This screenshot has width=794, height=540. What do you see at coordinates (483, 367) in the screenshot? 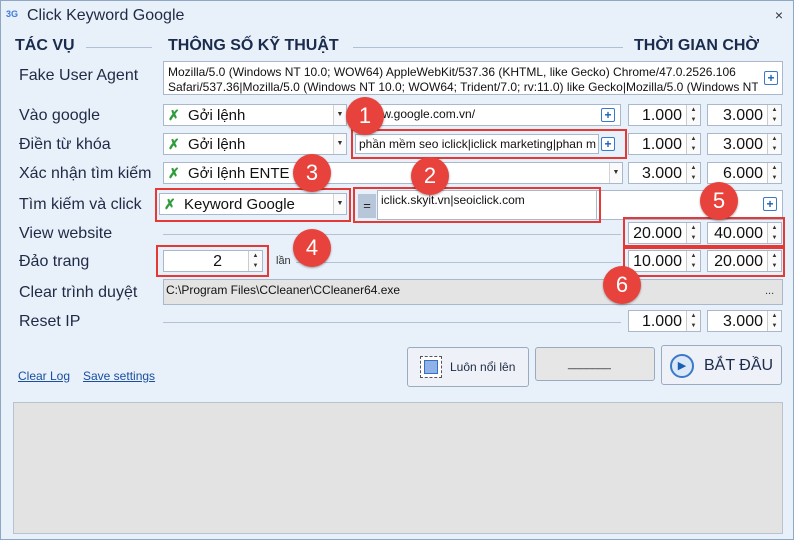
I see `pin-button-label: Luôn nổi lên` at bounding box center [483, 367].